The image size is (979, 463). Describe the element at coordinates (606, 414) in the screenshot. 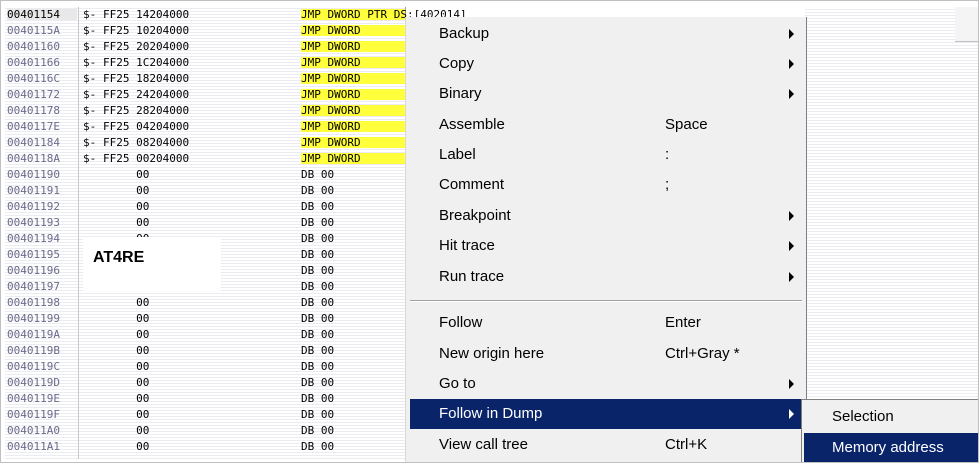

I see `menu-item-follow-in-dump: Follow in Dump` at that location.